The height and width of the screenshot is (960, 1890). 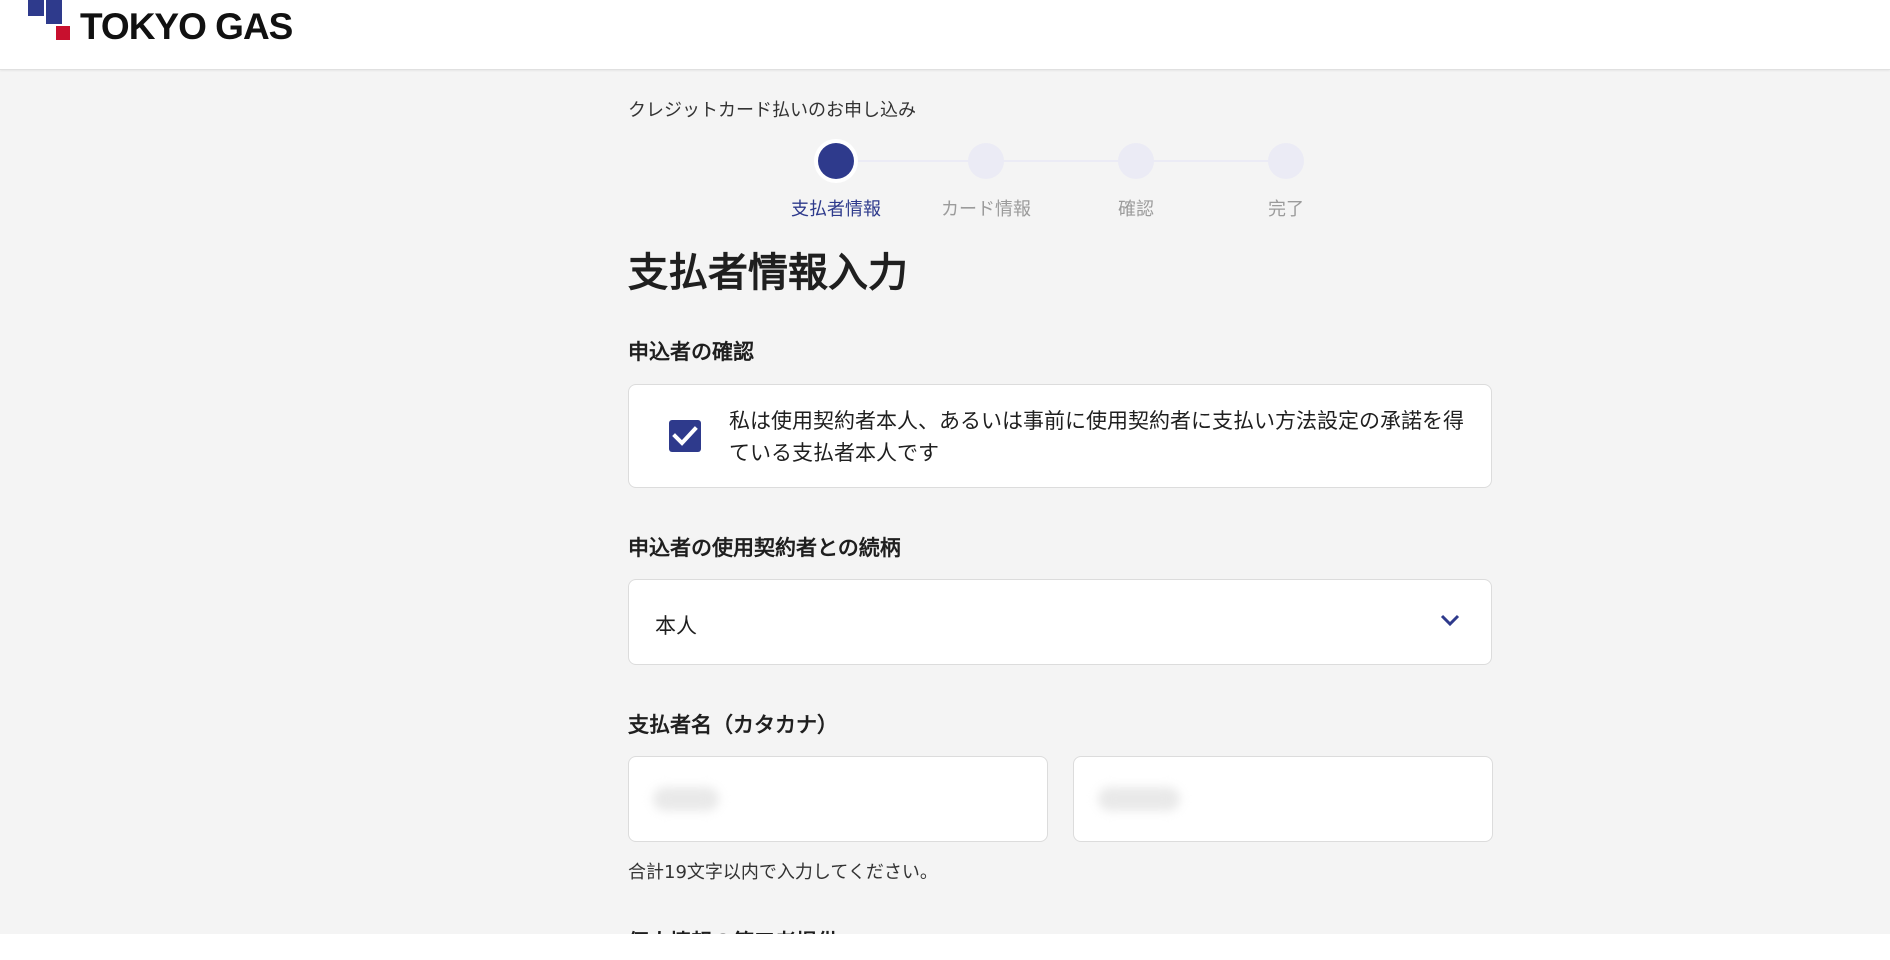 I want to click on relationship-select: 本人, so click(x=1060, y=622).